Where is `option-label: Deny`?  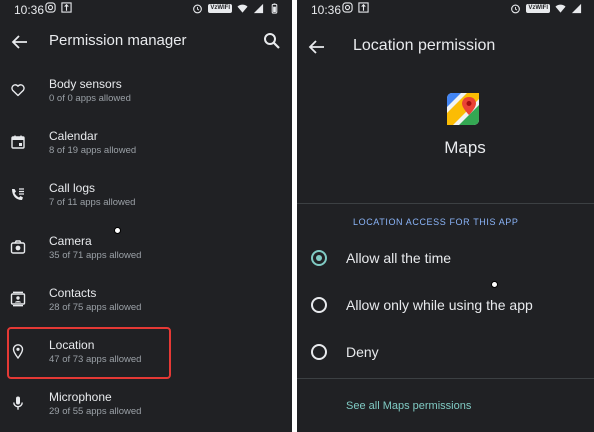
option-label: Deny is located at coordinates (362, 352).